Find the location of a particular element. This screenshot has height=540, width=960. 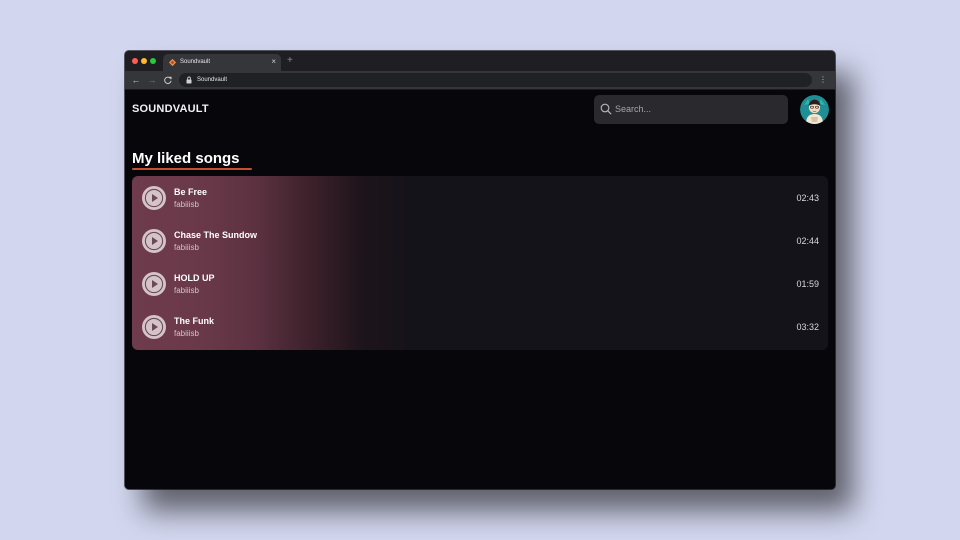

browser-tab: Soundvault × is located at coordinates (222, 62).